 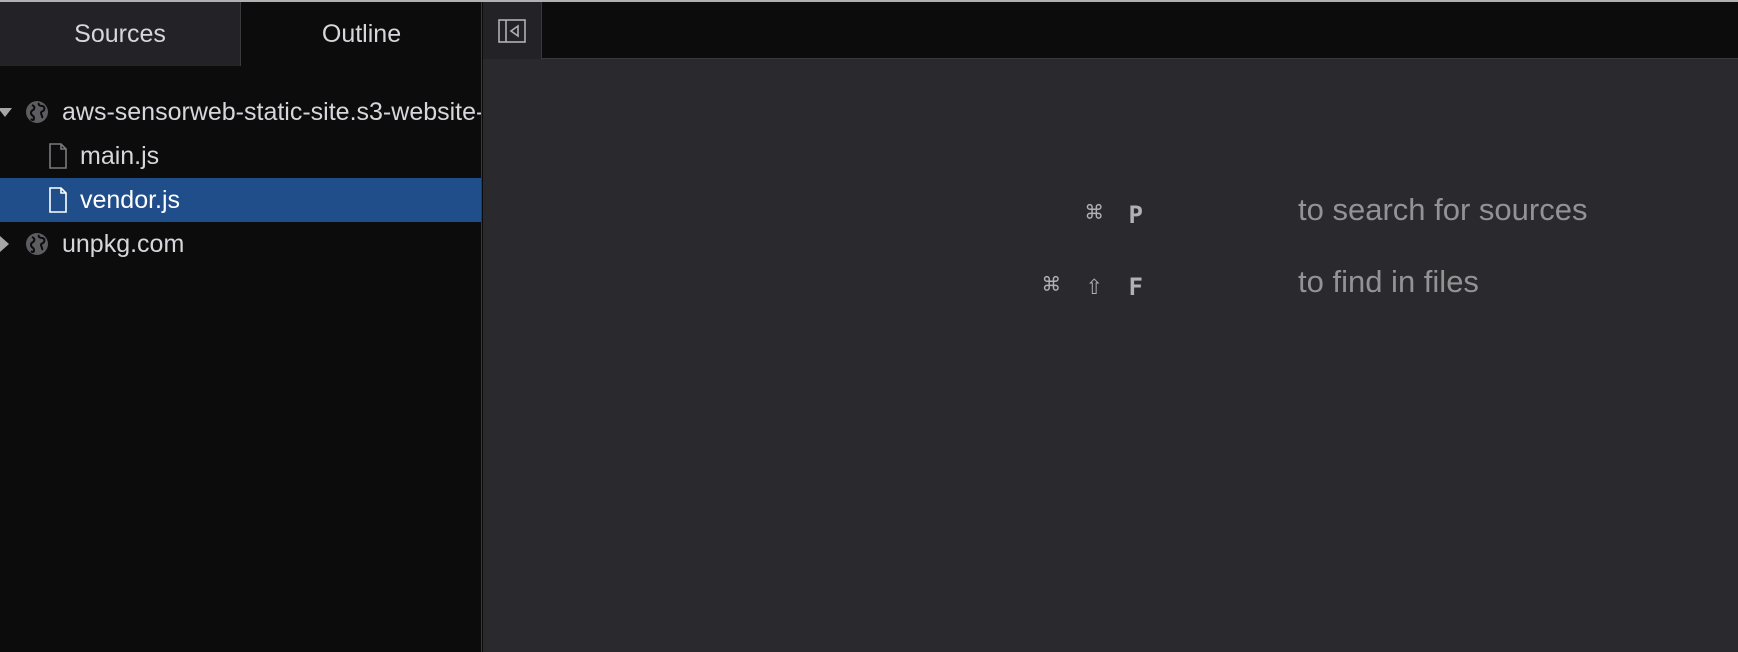 I want to click on toggle-sidebar-button, so click(x=512, y=30).